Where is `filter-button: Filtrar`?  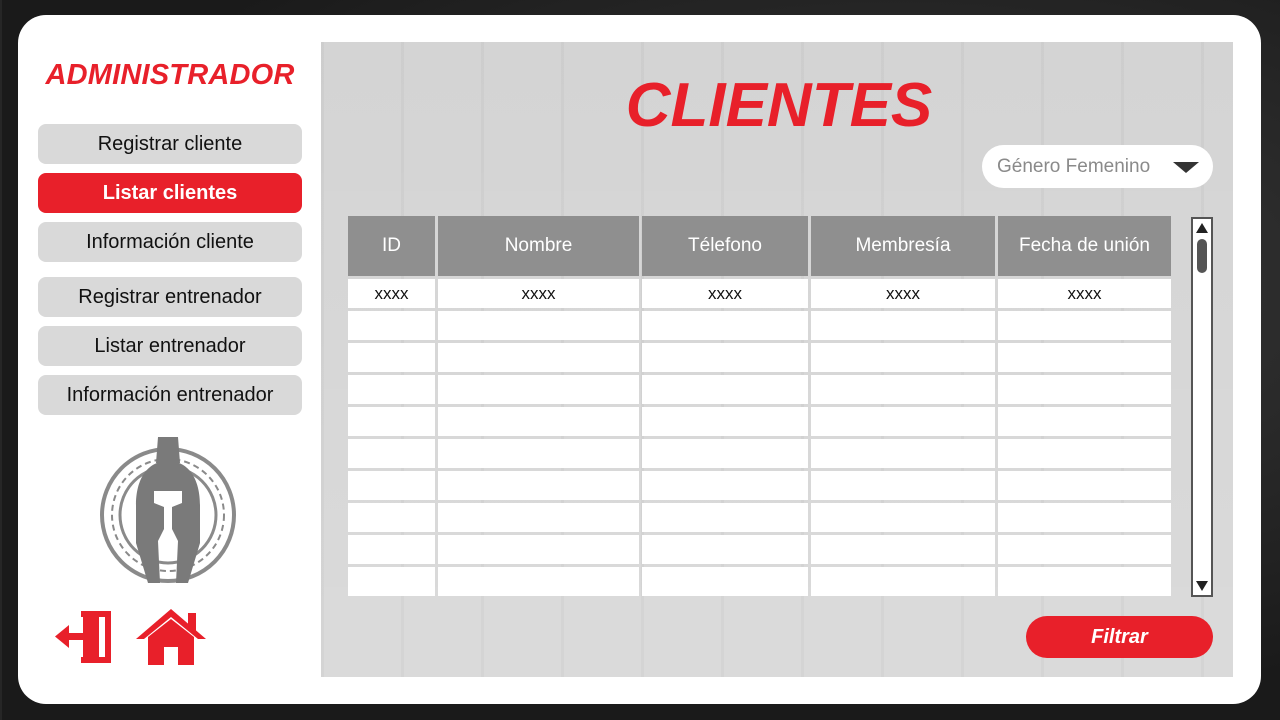
filter-button: Filtrar is located at coordinates (1119, 637).